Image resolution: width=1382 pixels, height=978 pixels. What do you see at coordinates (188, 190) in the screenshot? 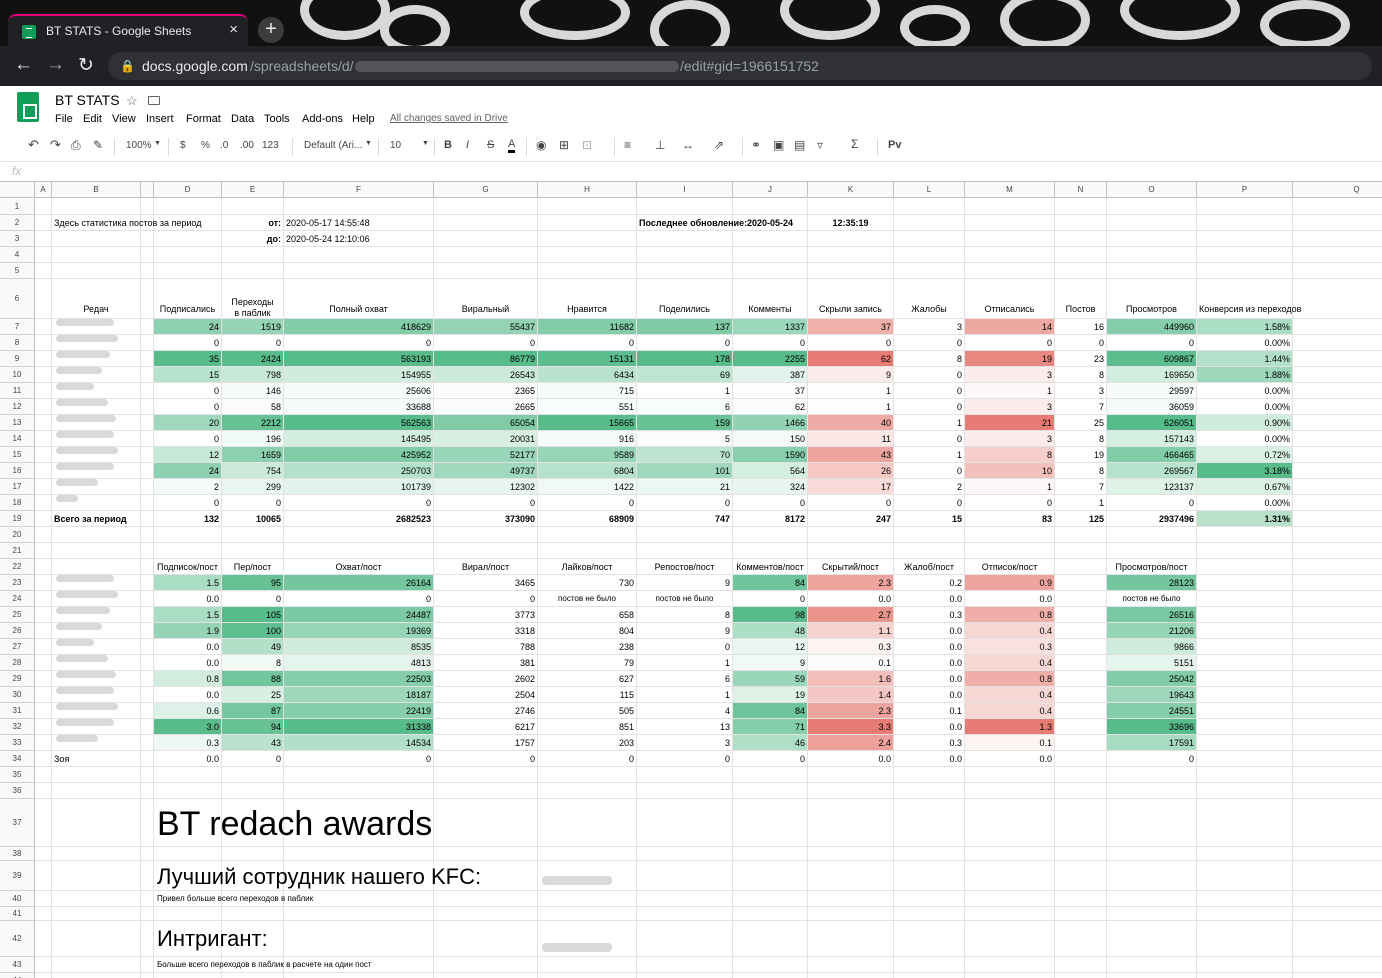
I see `column-header-d: D` at bounding box center [188, 190].